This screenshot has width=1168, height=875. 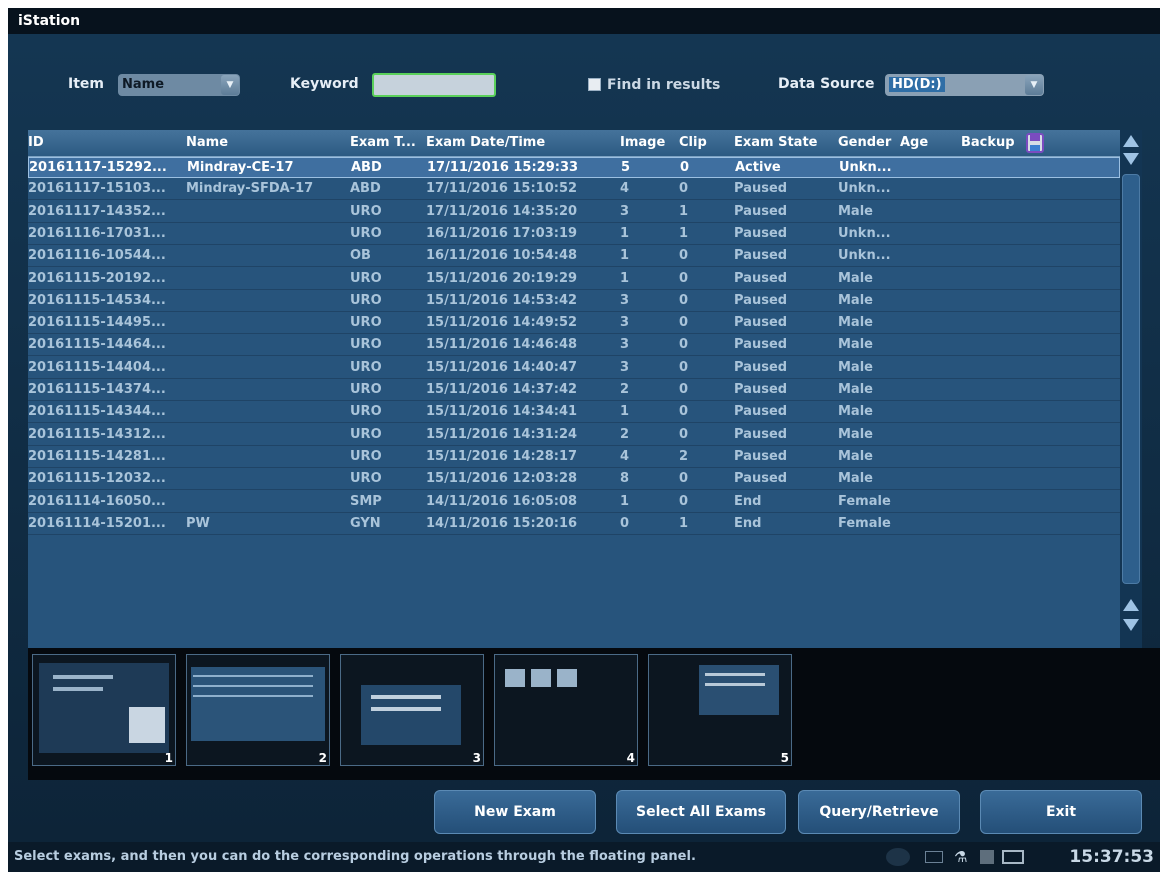 What do you see at coordinates (502, 300) in the screenshot?
I see `cell-date: 15/11/2016 14:53:42` at bounding box center [502, 300].